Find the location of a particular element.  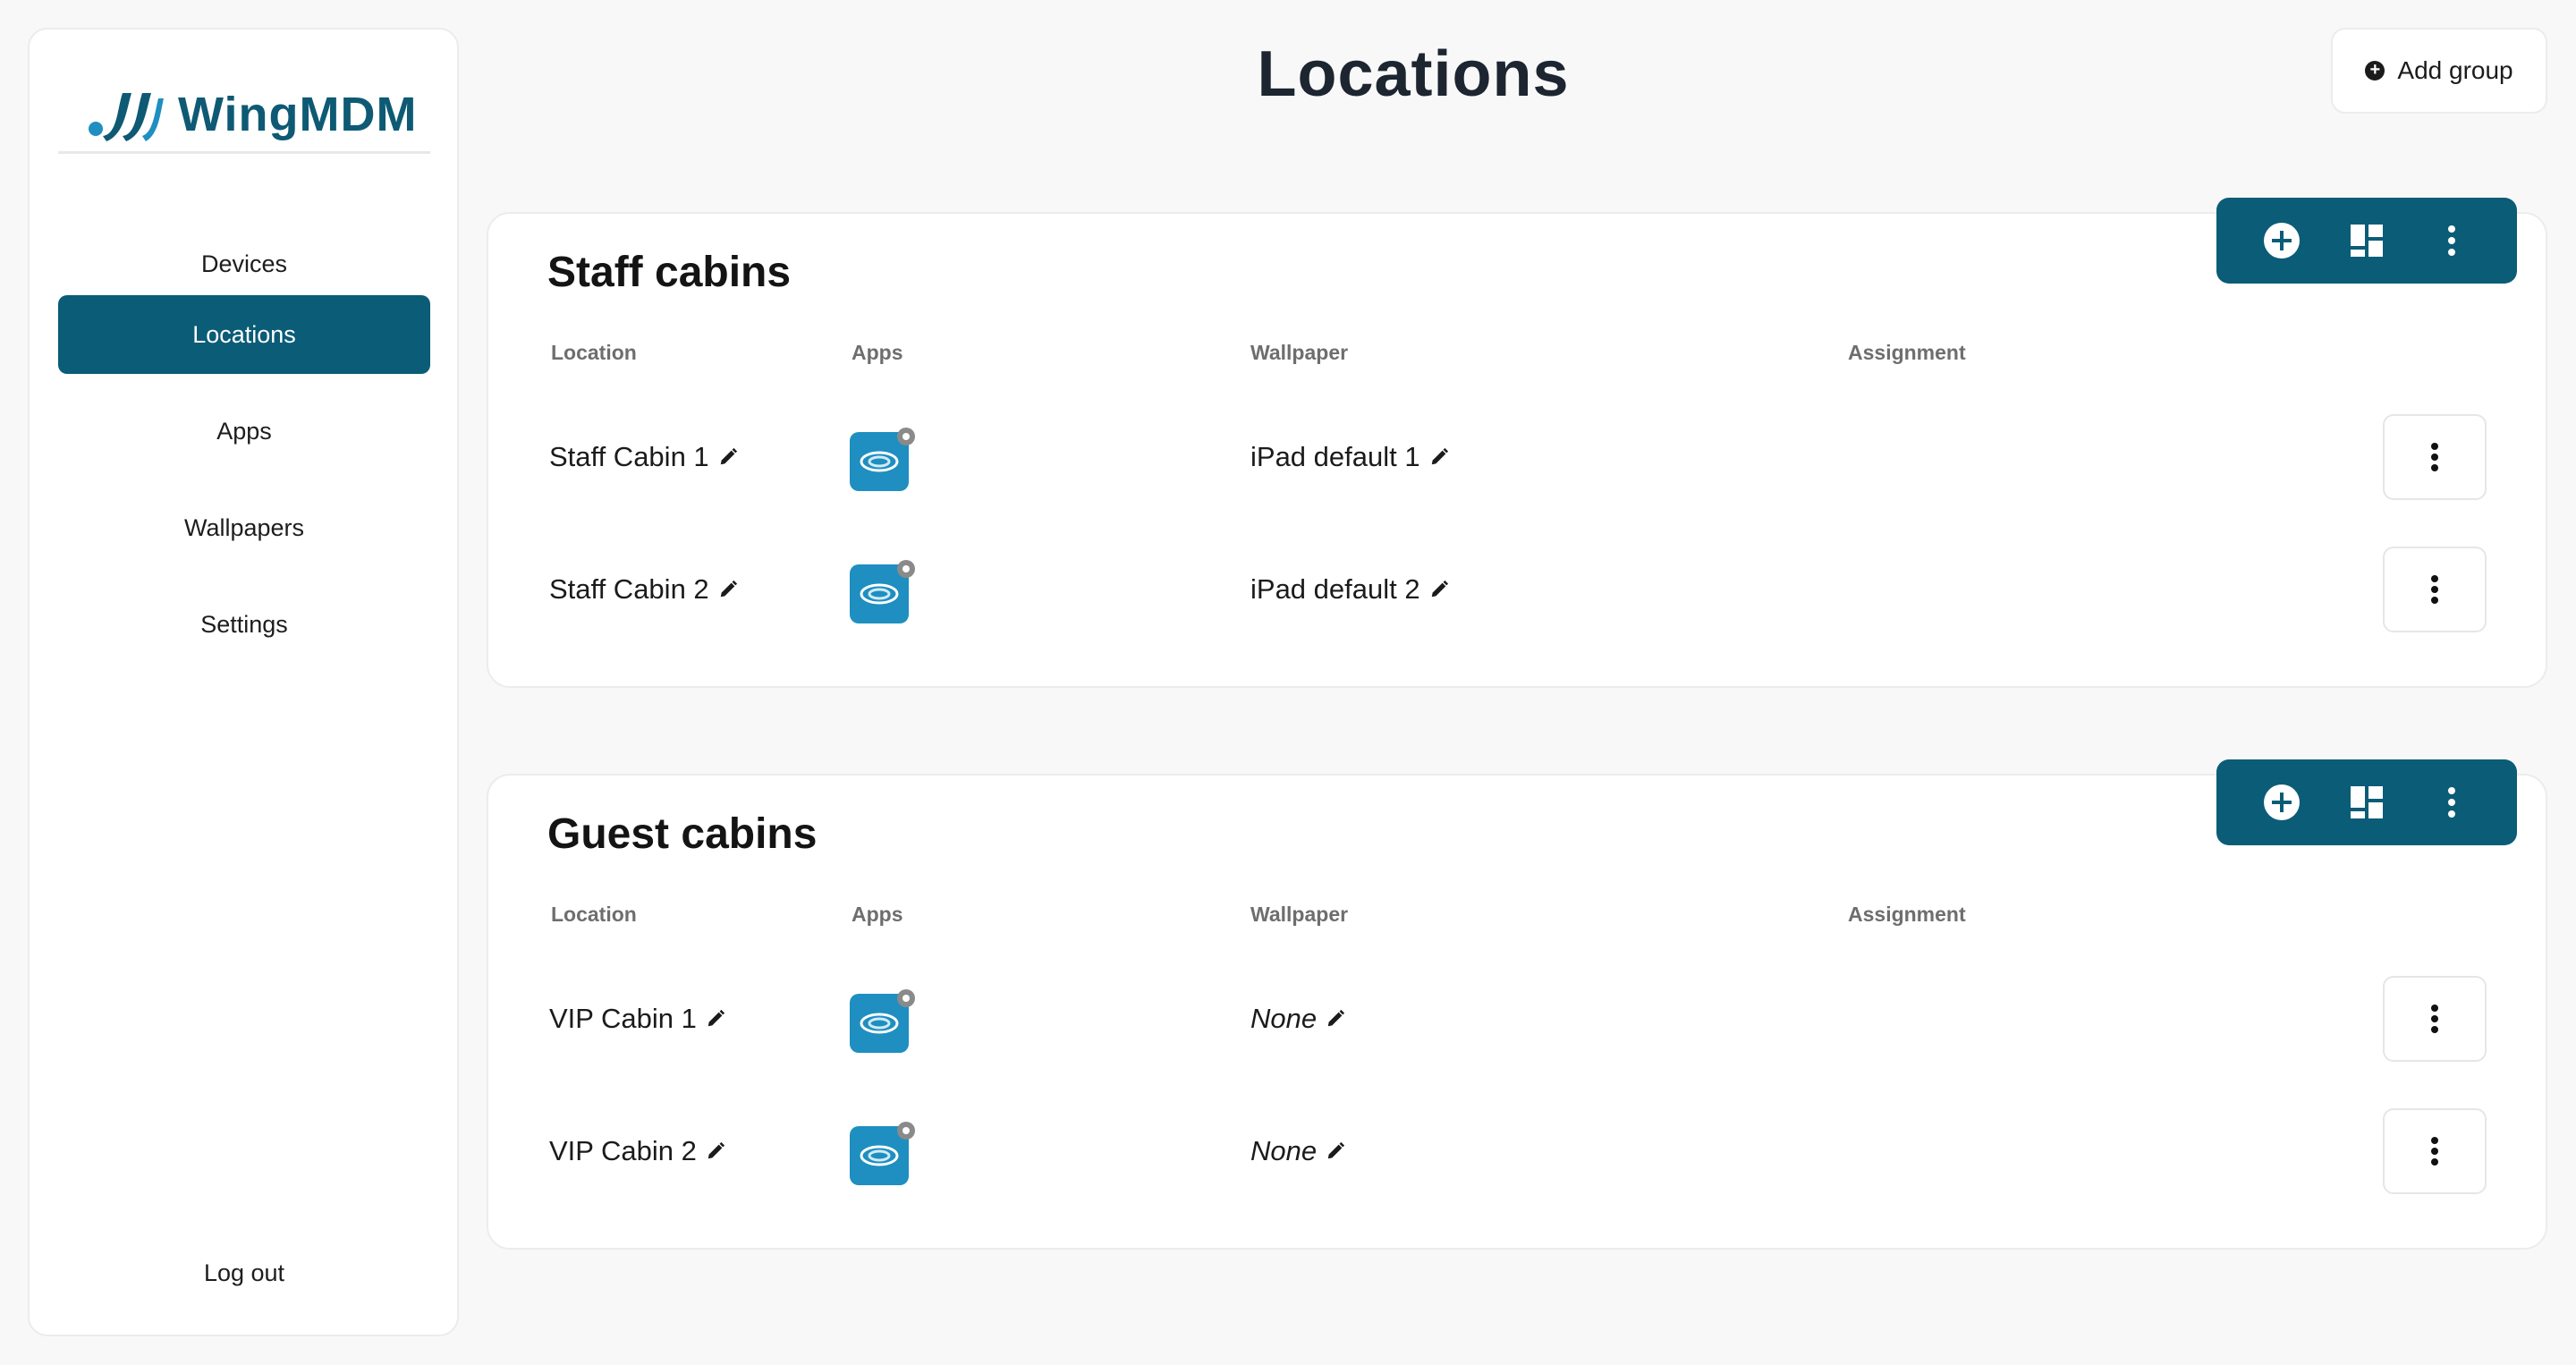

wallpaper-cell: iPad default 1 is located at coordinates (1349, 457).